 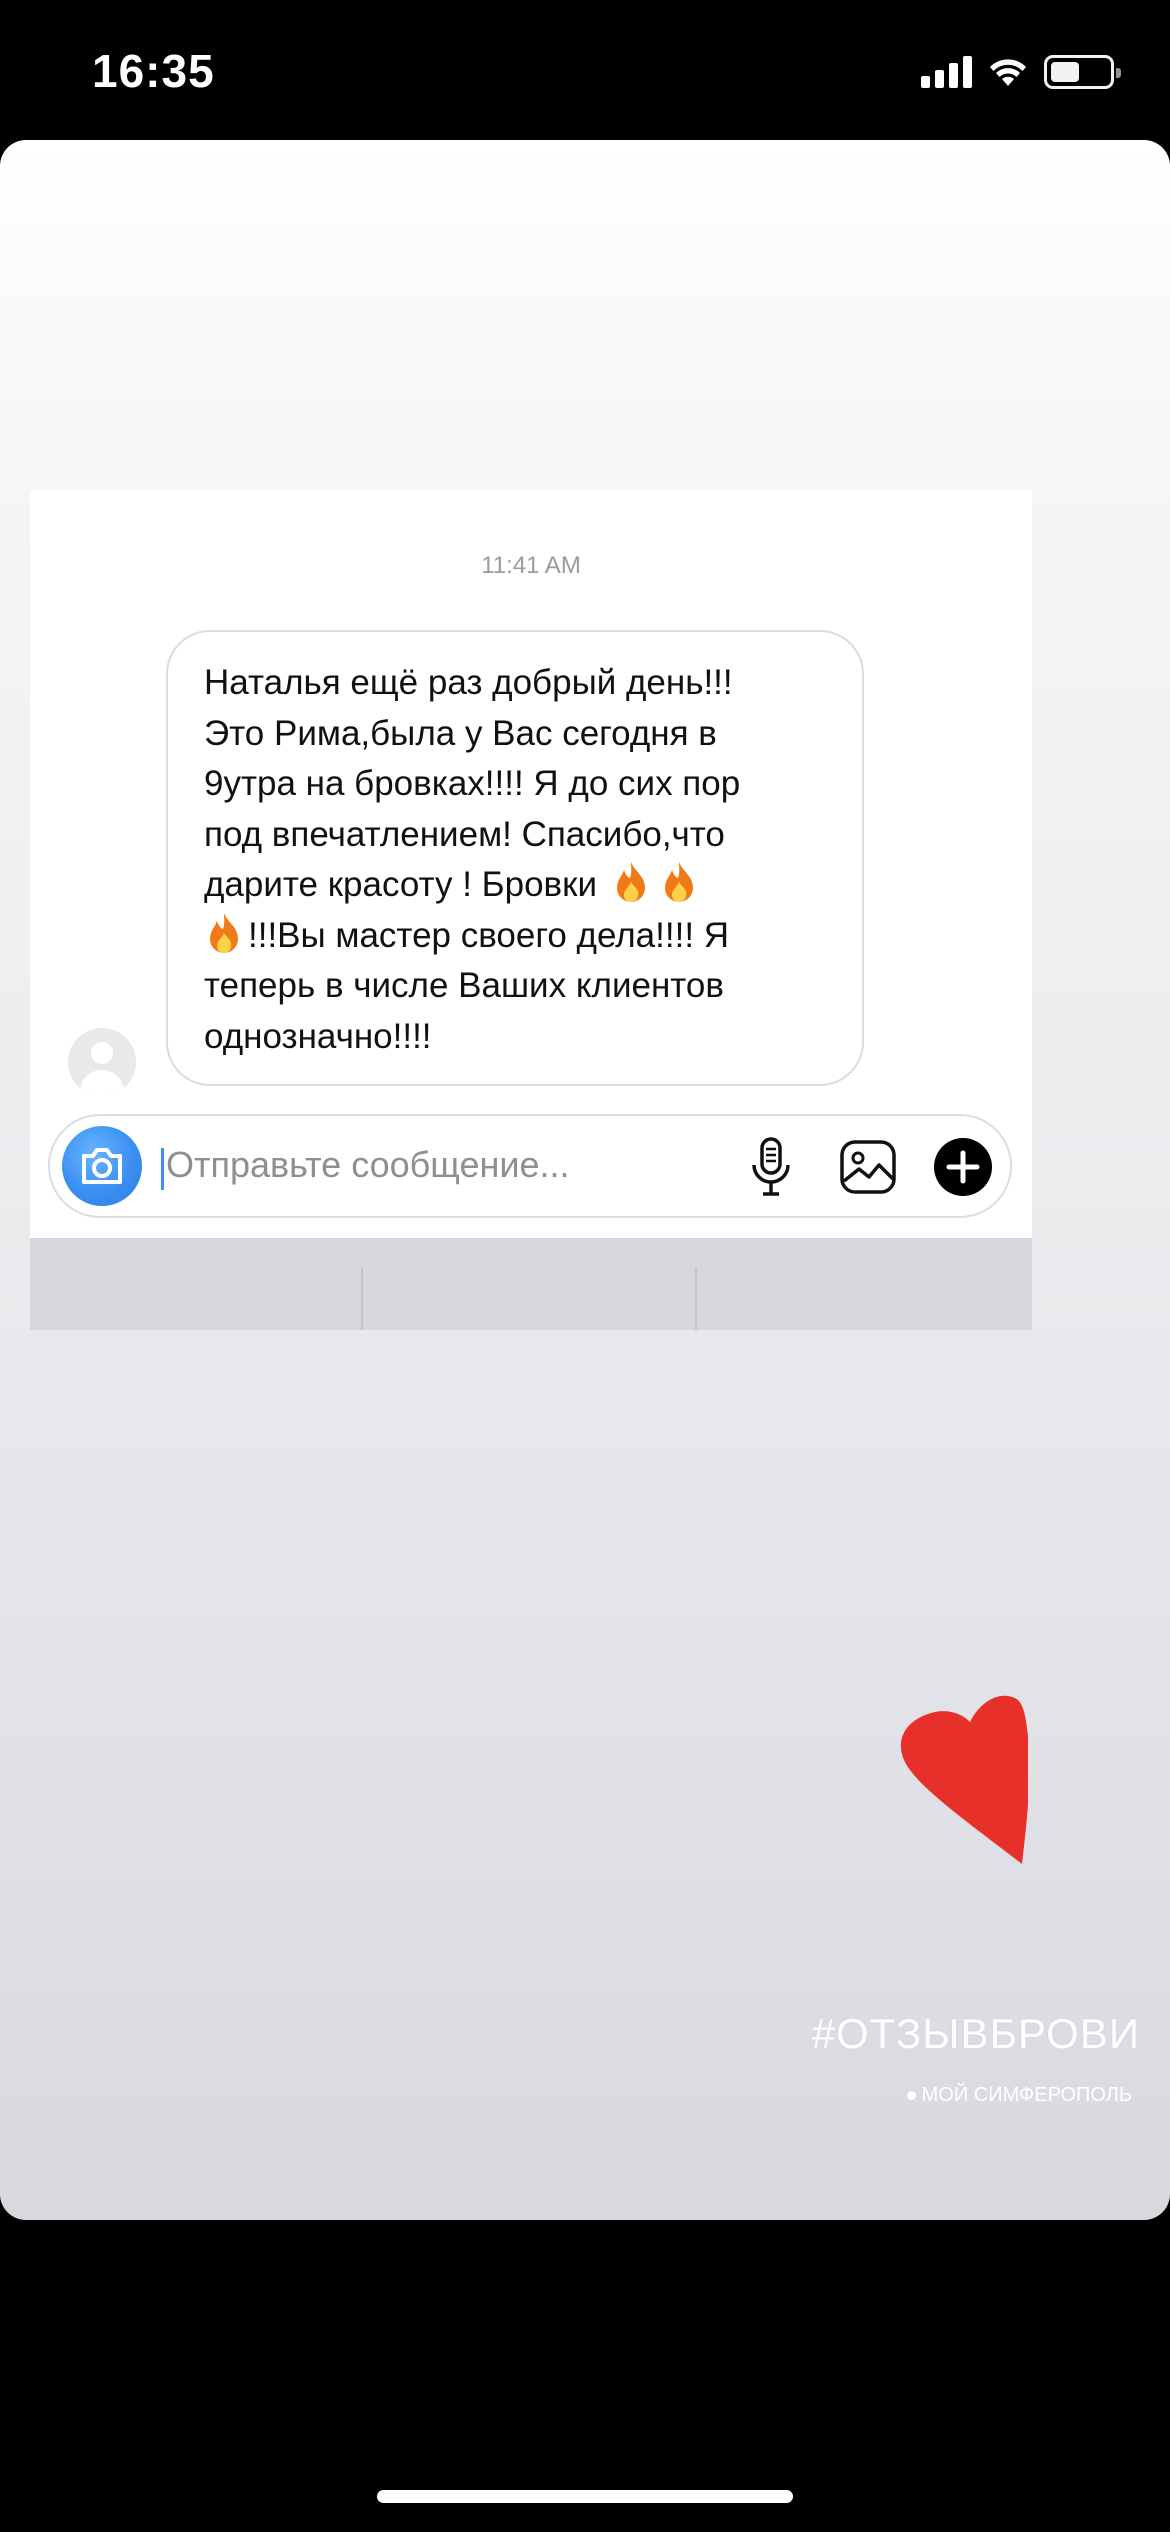 What do you see at coordinates (102, 1062) in the screenshot?
I see `avatar` at bounding box center [102, 1062].